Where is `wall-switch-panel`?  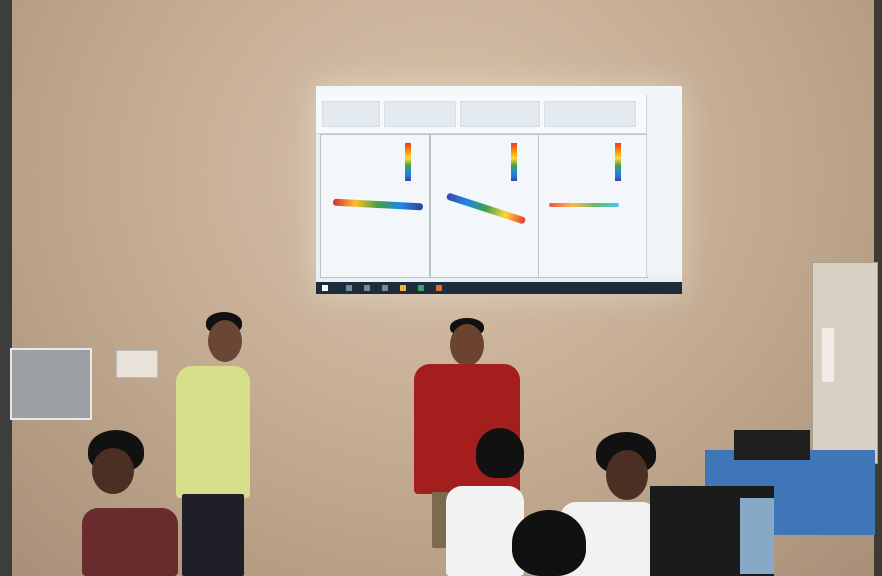 wall-switch-panel is located at coordinates (137, 364).